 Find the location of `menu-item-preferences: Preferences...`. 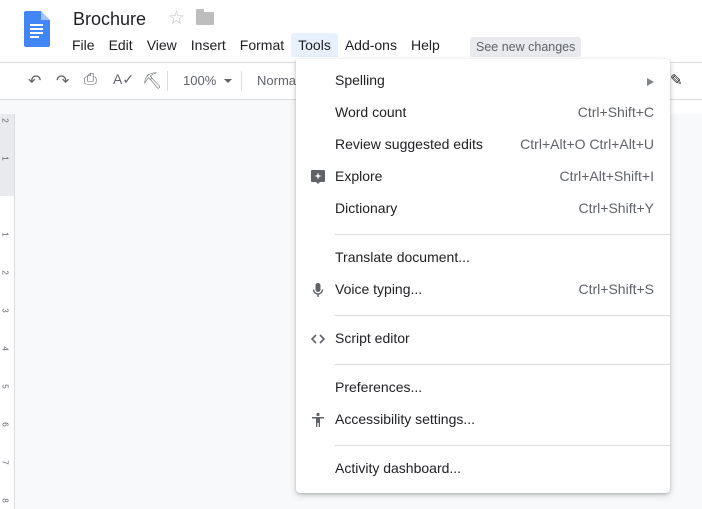

menu-item-preferences: Preferences... is located at coordinates (483, 388).